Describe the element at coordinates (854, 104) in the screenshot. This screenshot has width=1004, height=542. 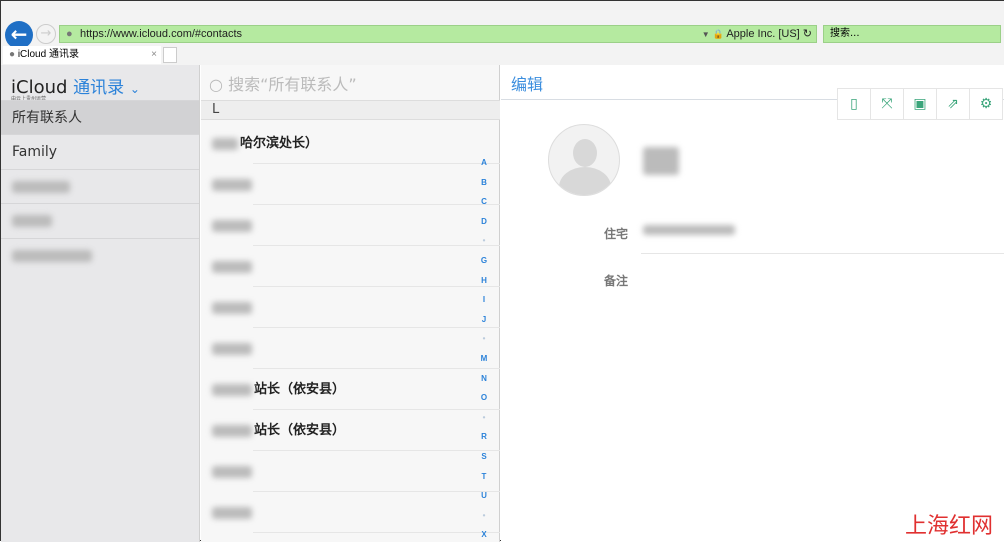
I see `tablet-icon: ▯` at that location.